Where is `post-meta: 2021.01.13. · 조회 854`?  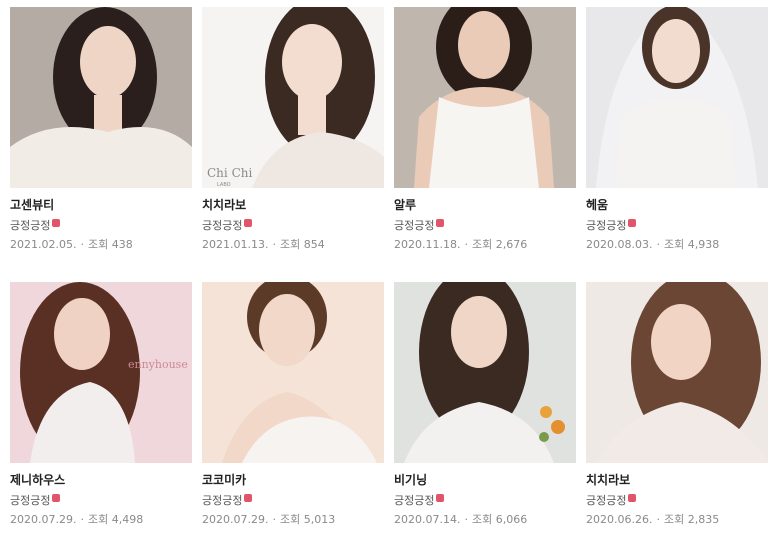
post-meta: 2021.01.13. · 조회 854 is located at coordinates (293, 245).